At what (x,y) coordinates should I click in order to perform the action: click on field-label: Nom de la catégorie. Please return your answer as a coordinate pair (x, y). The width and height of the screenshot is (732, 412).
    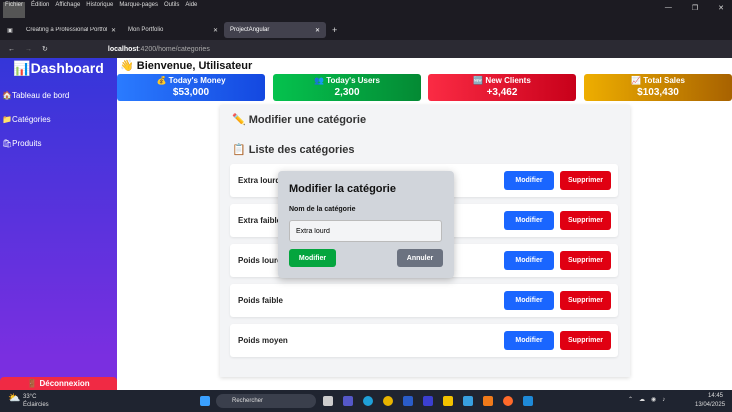
    Looking at the image, I should click on (322, 209).